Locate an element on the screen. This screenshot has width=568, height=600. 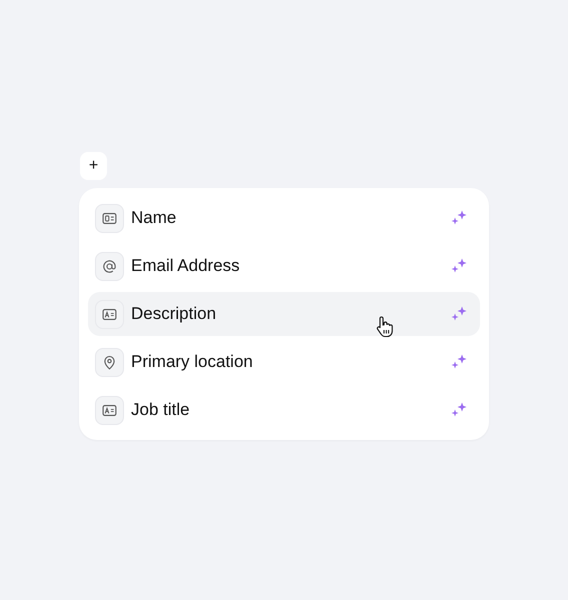
at-sign-icon is located at coordinates (109, 266).